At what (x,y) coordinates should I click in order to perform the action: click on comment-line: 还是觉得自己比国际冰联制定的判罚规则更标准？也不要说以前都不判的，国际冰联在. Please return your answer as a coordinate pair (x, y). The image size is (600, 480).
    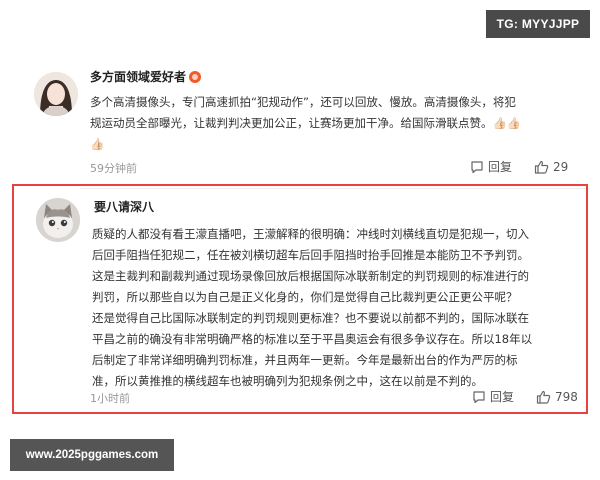
    Looking at the image, I should click on (310, 318).